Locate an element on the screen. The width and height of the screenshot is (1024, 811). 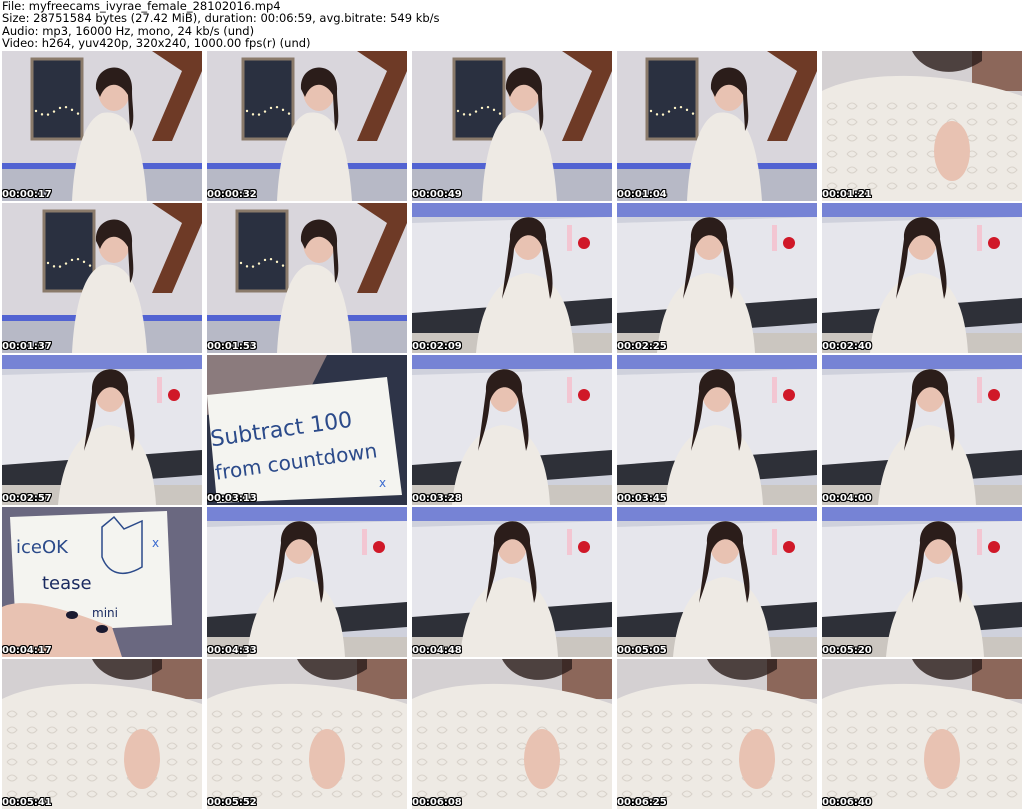
video-thumbnail: 00:05:05 is located at coordinates (717, 582).